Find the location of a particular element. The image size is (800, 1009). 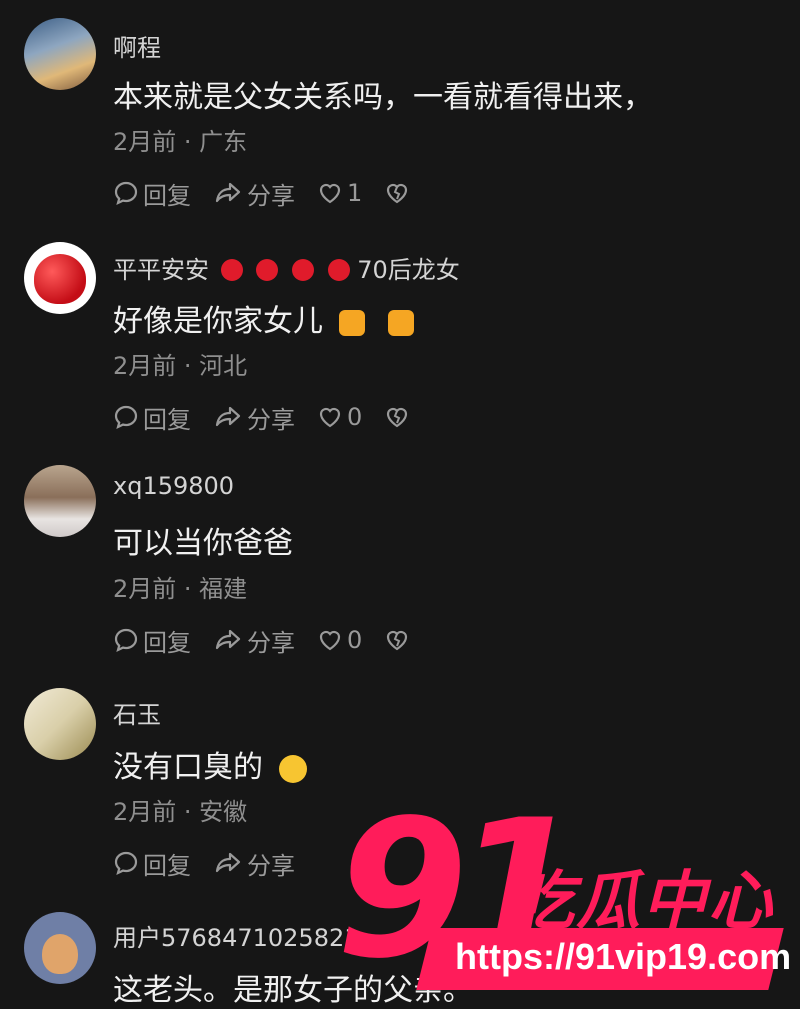

comment-text: 好像是你家女儿 is located at coordinates (264, 318).